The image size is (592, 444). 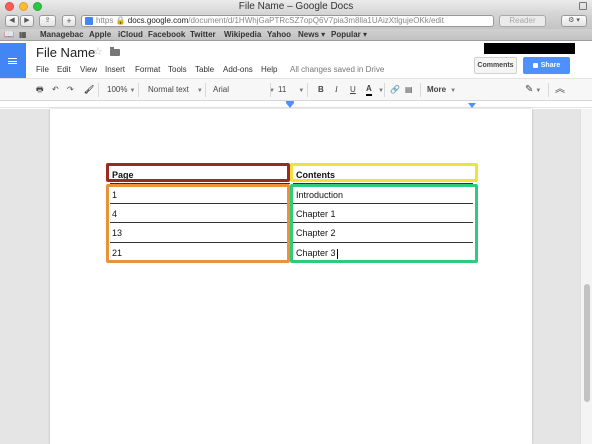 What do you see at coordinates (70, 90) in the screenshot?
I see `redo-icon: ↷` at bounding box center [70, 90].